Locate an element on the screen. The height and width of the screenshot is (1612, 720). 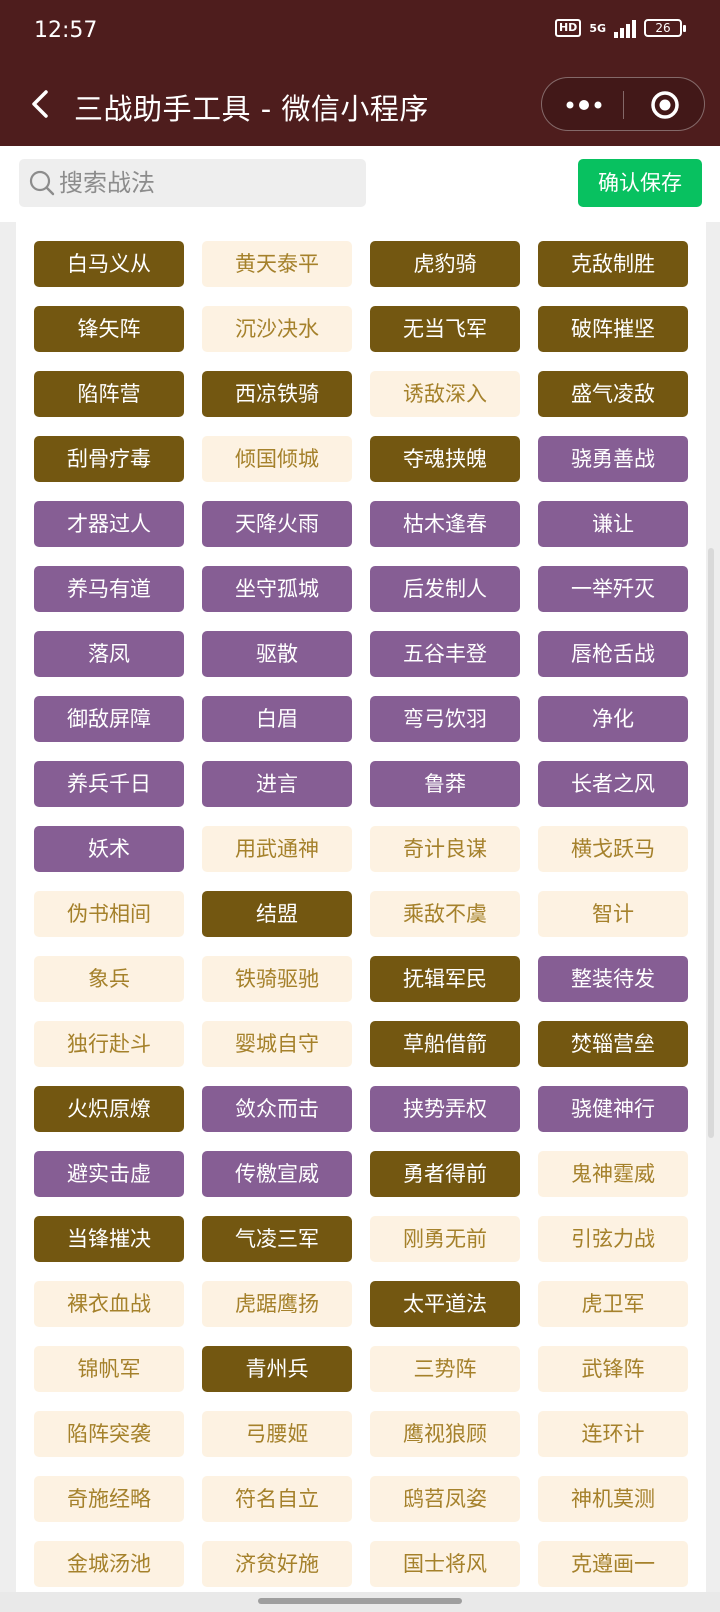
close-miniprogram-icon is located at coordinates (665, 105).